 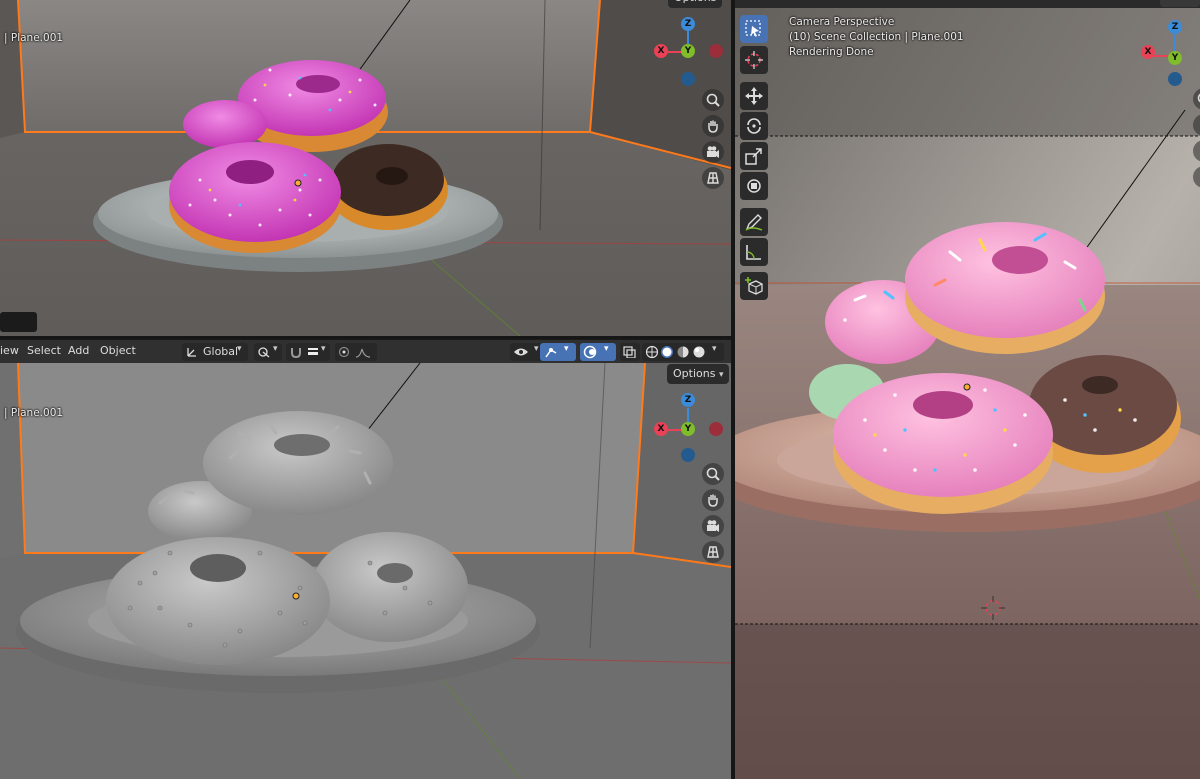 What do you see at coordinates (118, 350) in the screenshot?
I see `menu-object: Object` at bounding box center [118, 350].